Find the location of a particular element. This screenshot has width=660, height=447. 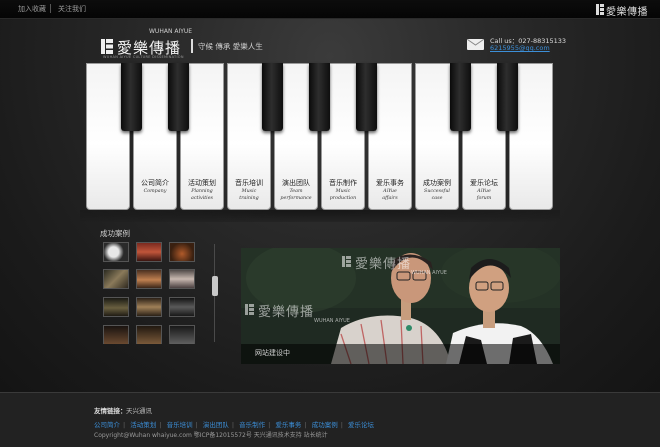

logo-divider is located at coordinates (192, 46).